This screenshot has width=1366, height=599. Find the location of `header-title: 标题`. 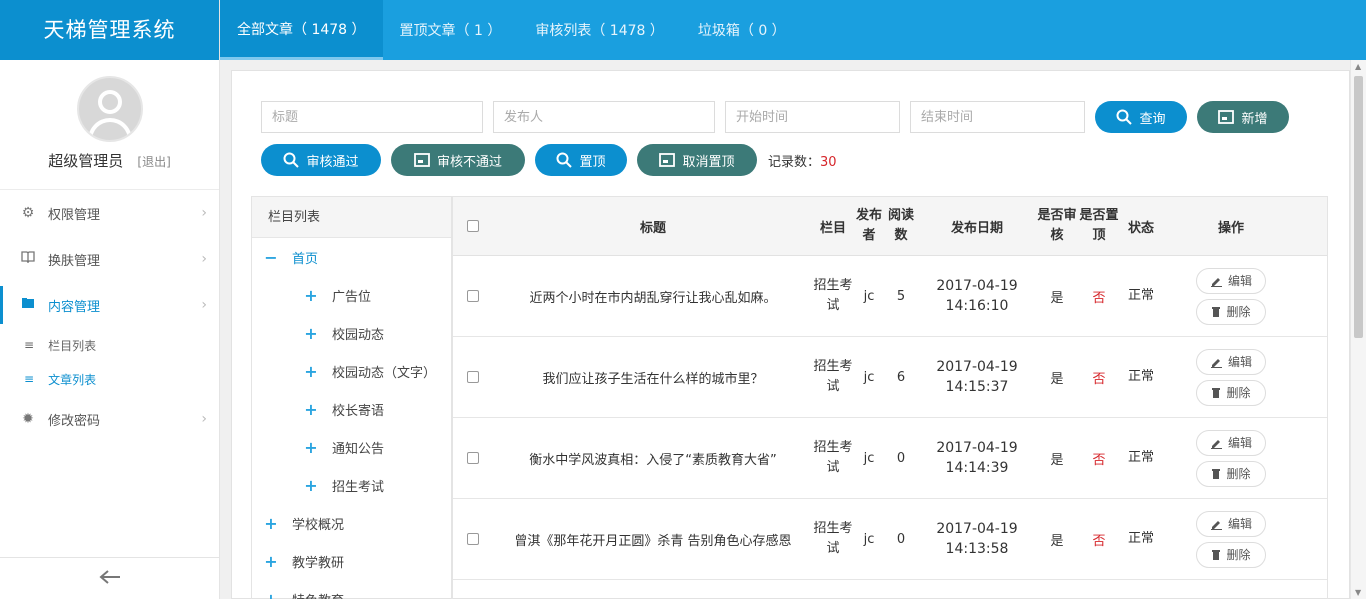

header-title: 标题 is located at coordinates (652, 228).